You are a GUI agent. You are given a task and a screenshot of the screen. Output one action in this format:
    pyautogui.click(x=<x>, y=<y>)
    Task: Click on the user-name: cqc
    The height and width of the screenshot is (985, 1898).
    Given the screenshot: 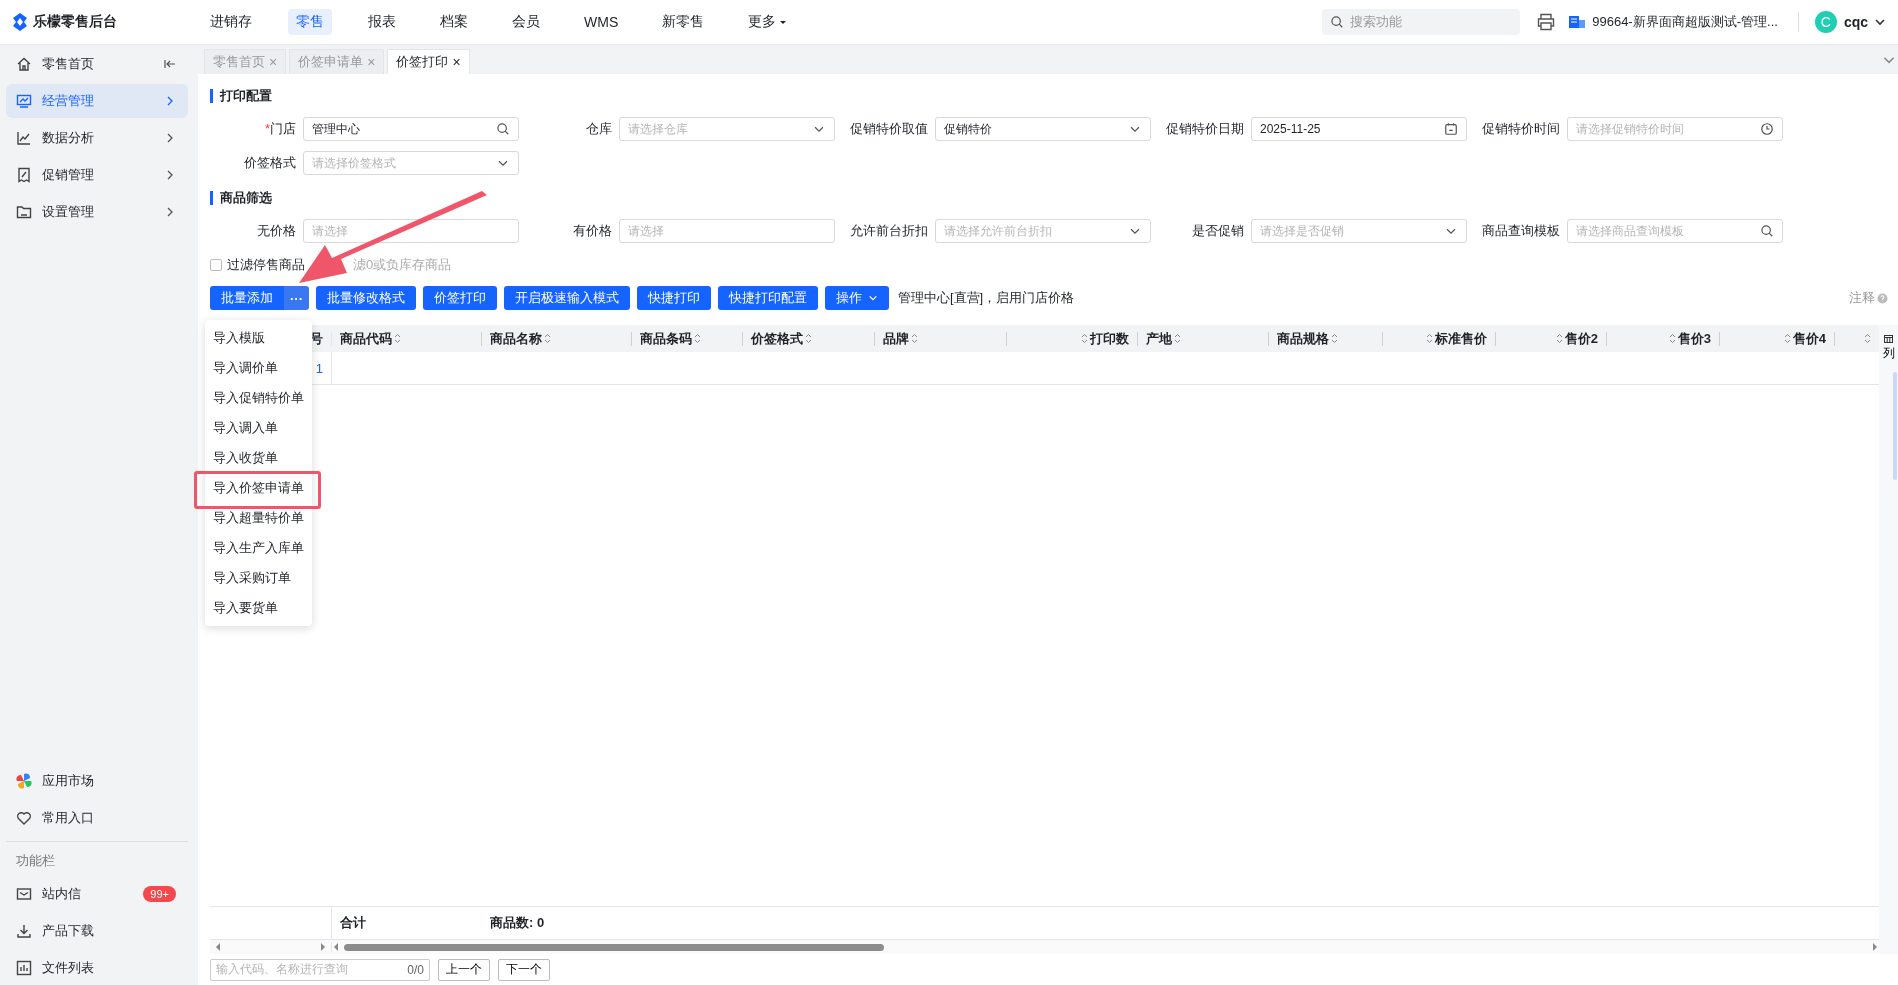 What is the action you would take?
    pyautogui.click(x=1855, y=22)
    